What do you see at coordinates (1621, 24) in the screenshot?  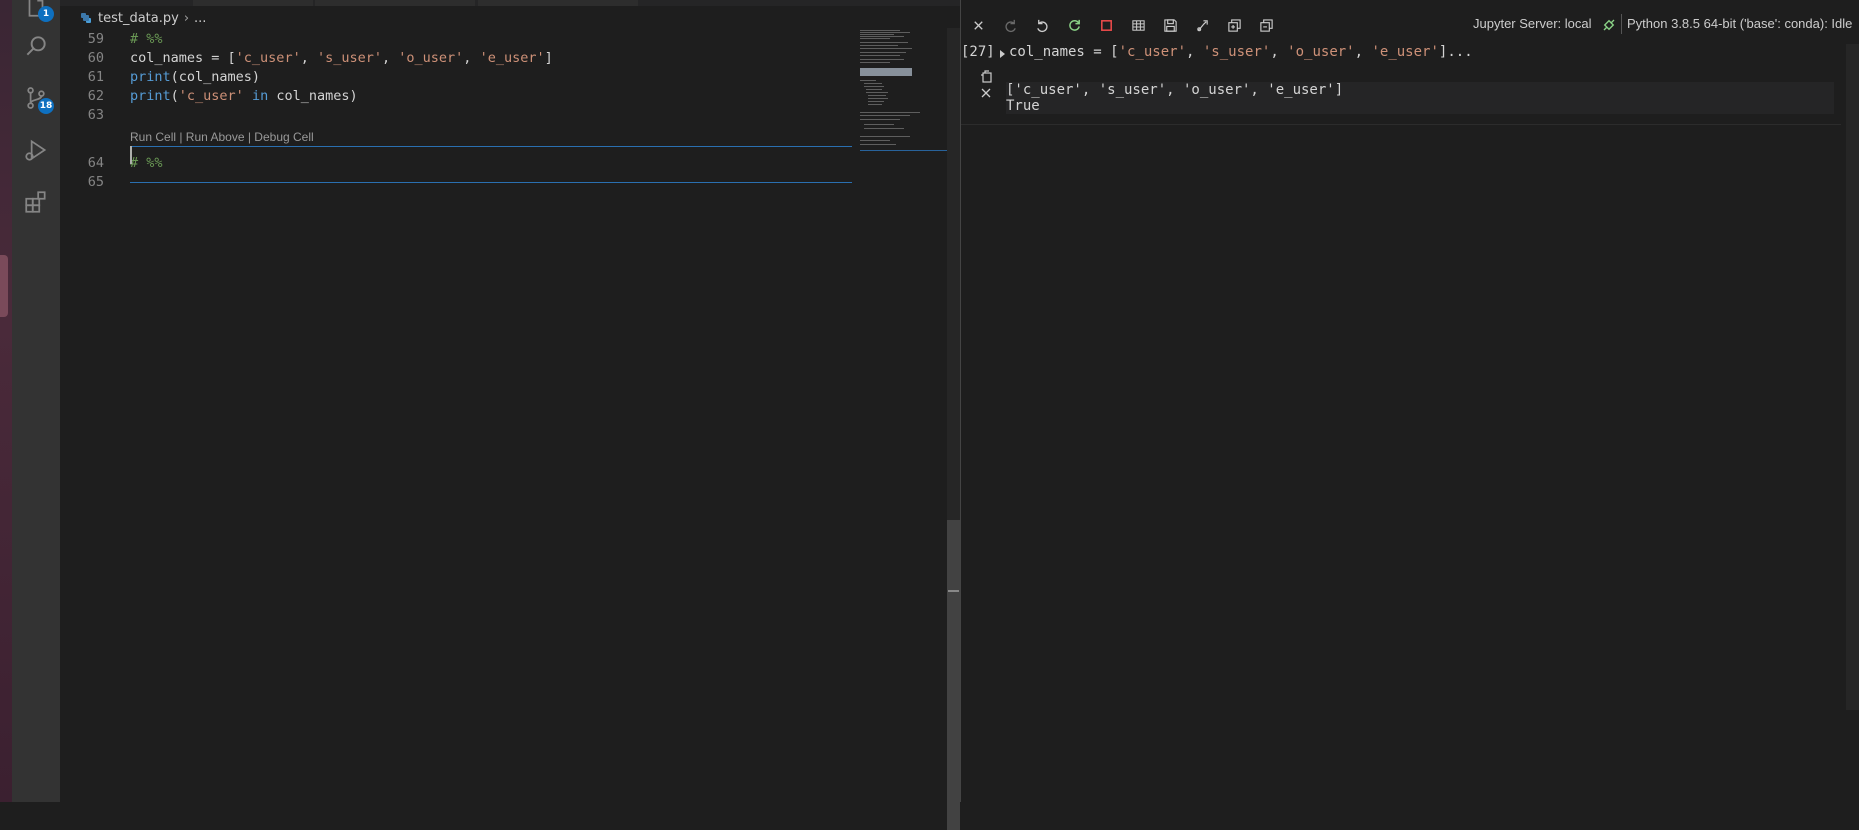 I see `toolbar-separator` at bounding box center [1621, 24].